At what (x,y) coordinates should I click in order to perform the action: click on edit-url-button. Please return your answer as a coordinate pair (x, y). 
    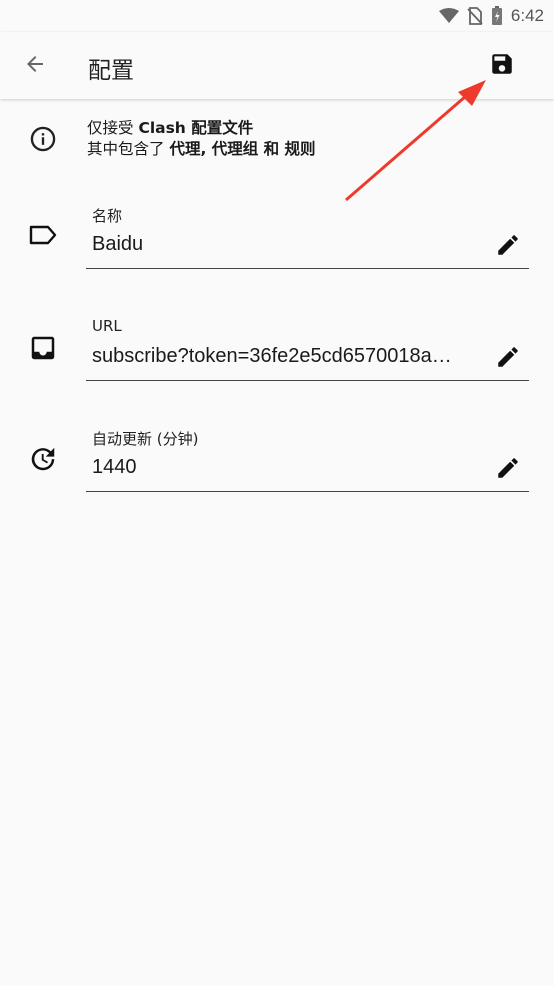
    Looking at the image, I should click on (508, 359).